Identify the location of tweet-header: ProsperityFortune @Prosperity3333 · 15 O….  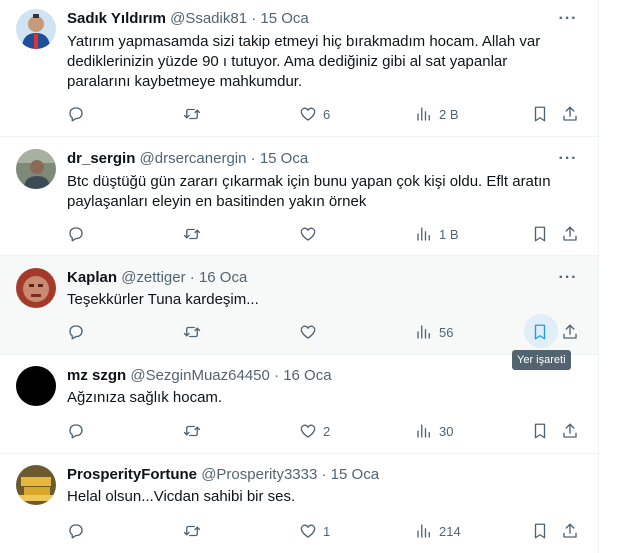
(307, 475).